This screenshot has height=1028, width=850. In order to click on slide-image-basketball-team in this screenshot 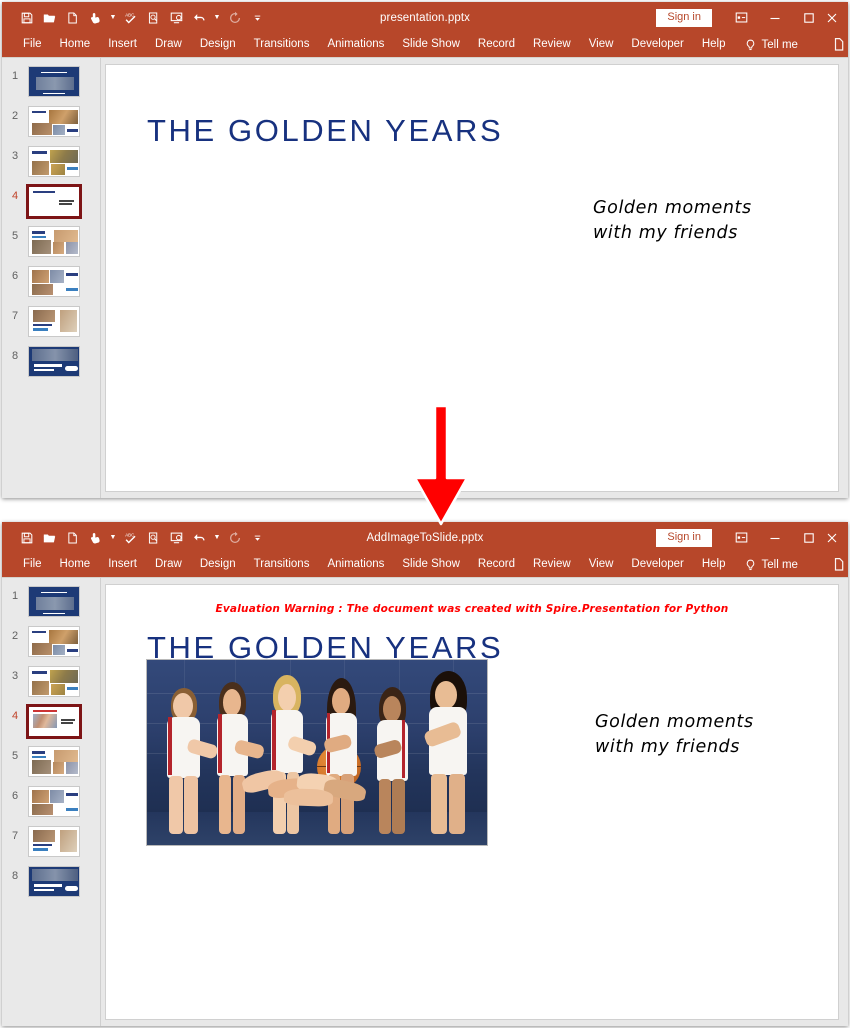, I will do `click(317, 752)`.